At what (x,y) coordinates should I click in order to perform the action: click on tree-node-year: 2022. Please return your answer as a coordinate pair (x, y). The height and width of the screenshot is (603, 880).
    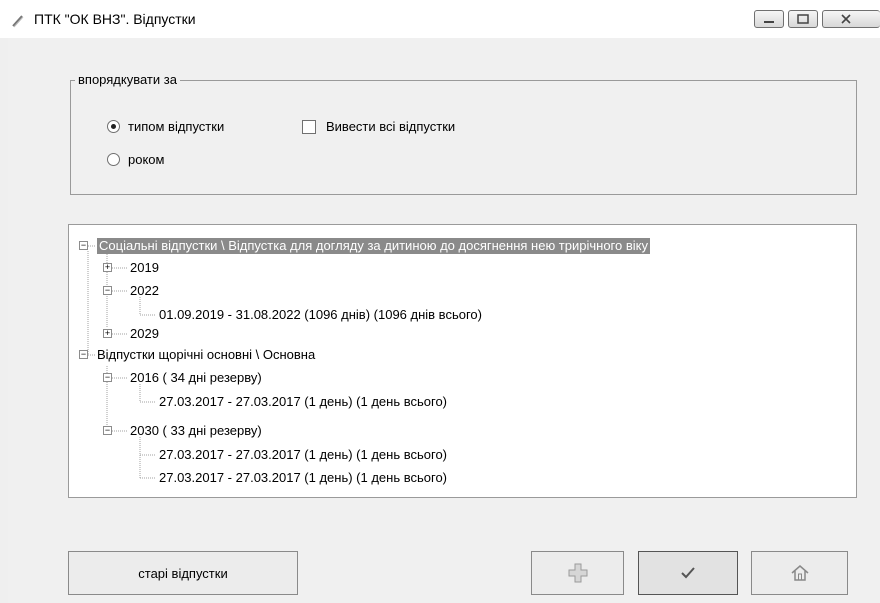
    Looking at the image, I should click on (144, 291).